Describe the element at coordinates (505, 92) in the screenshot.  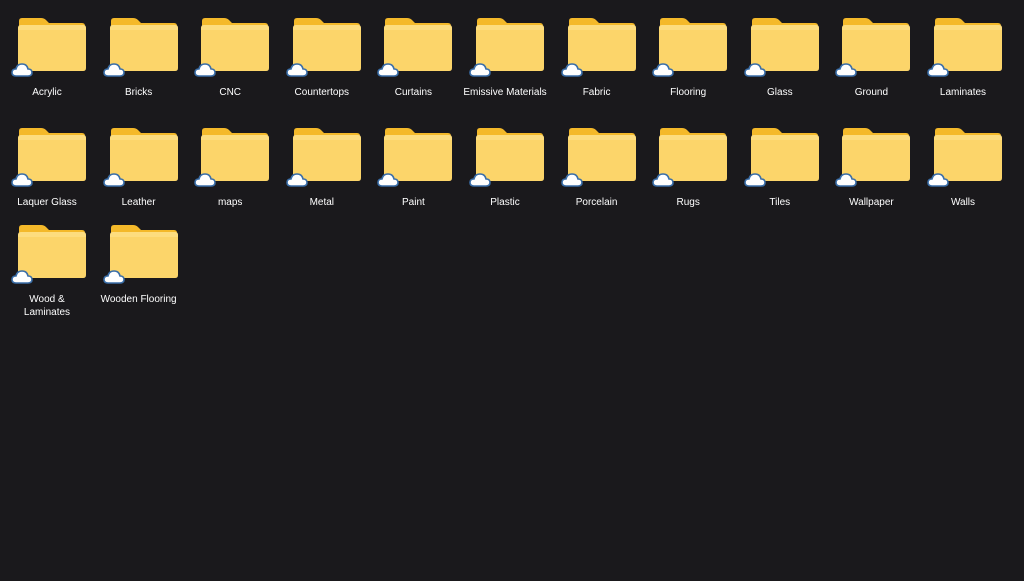
I see `folder-label: Emissive Materials` at that location.